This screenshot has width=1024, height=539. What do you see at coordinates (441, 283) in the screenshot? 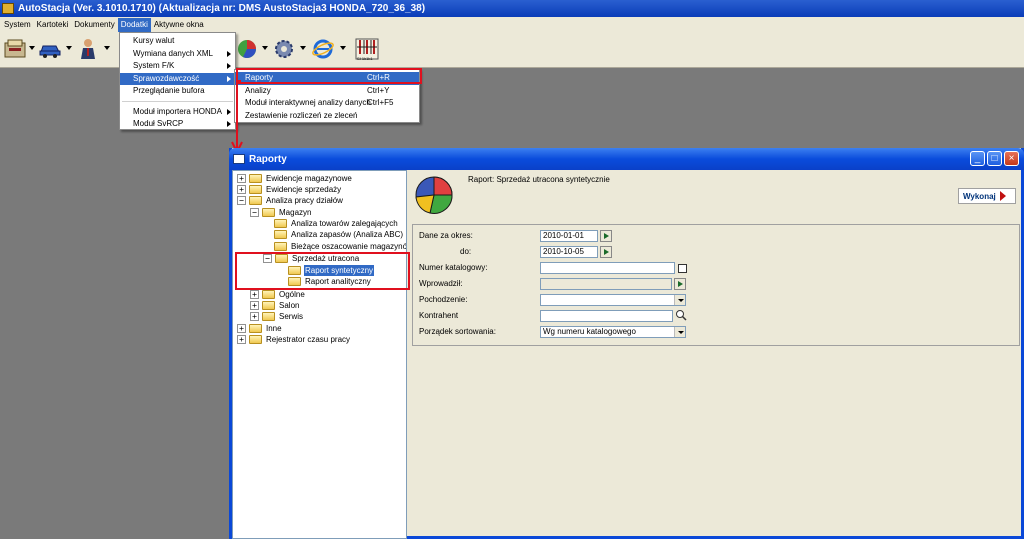
I see `entered-by-label: Wprowadził:` at bounding box center [441, 283].